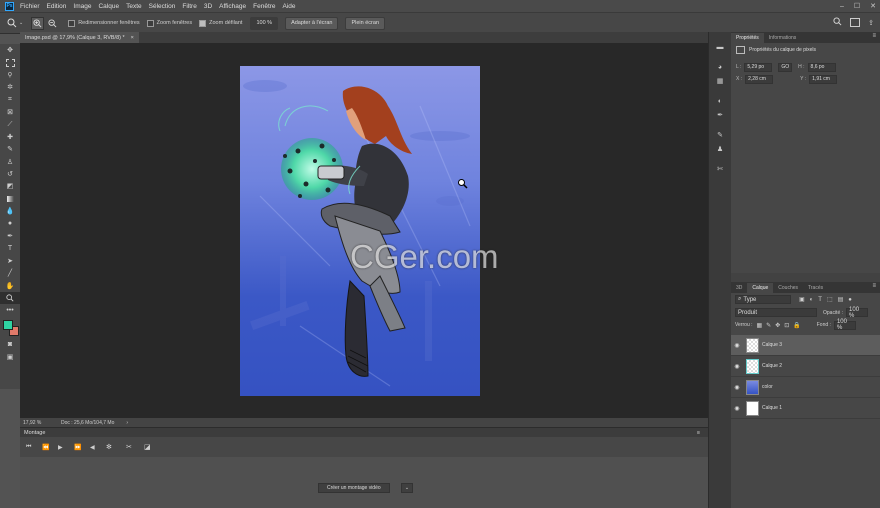 The width and height of the screenshot is (880, 508). What do you see at coordinates (10, 174) in the screenshot?
I see `history-brush-tool-icon: ↺` at bounding box center [10, 174].